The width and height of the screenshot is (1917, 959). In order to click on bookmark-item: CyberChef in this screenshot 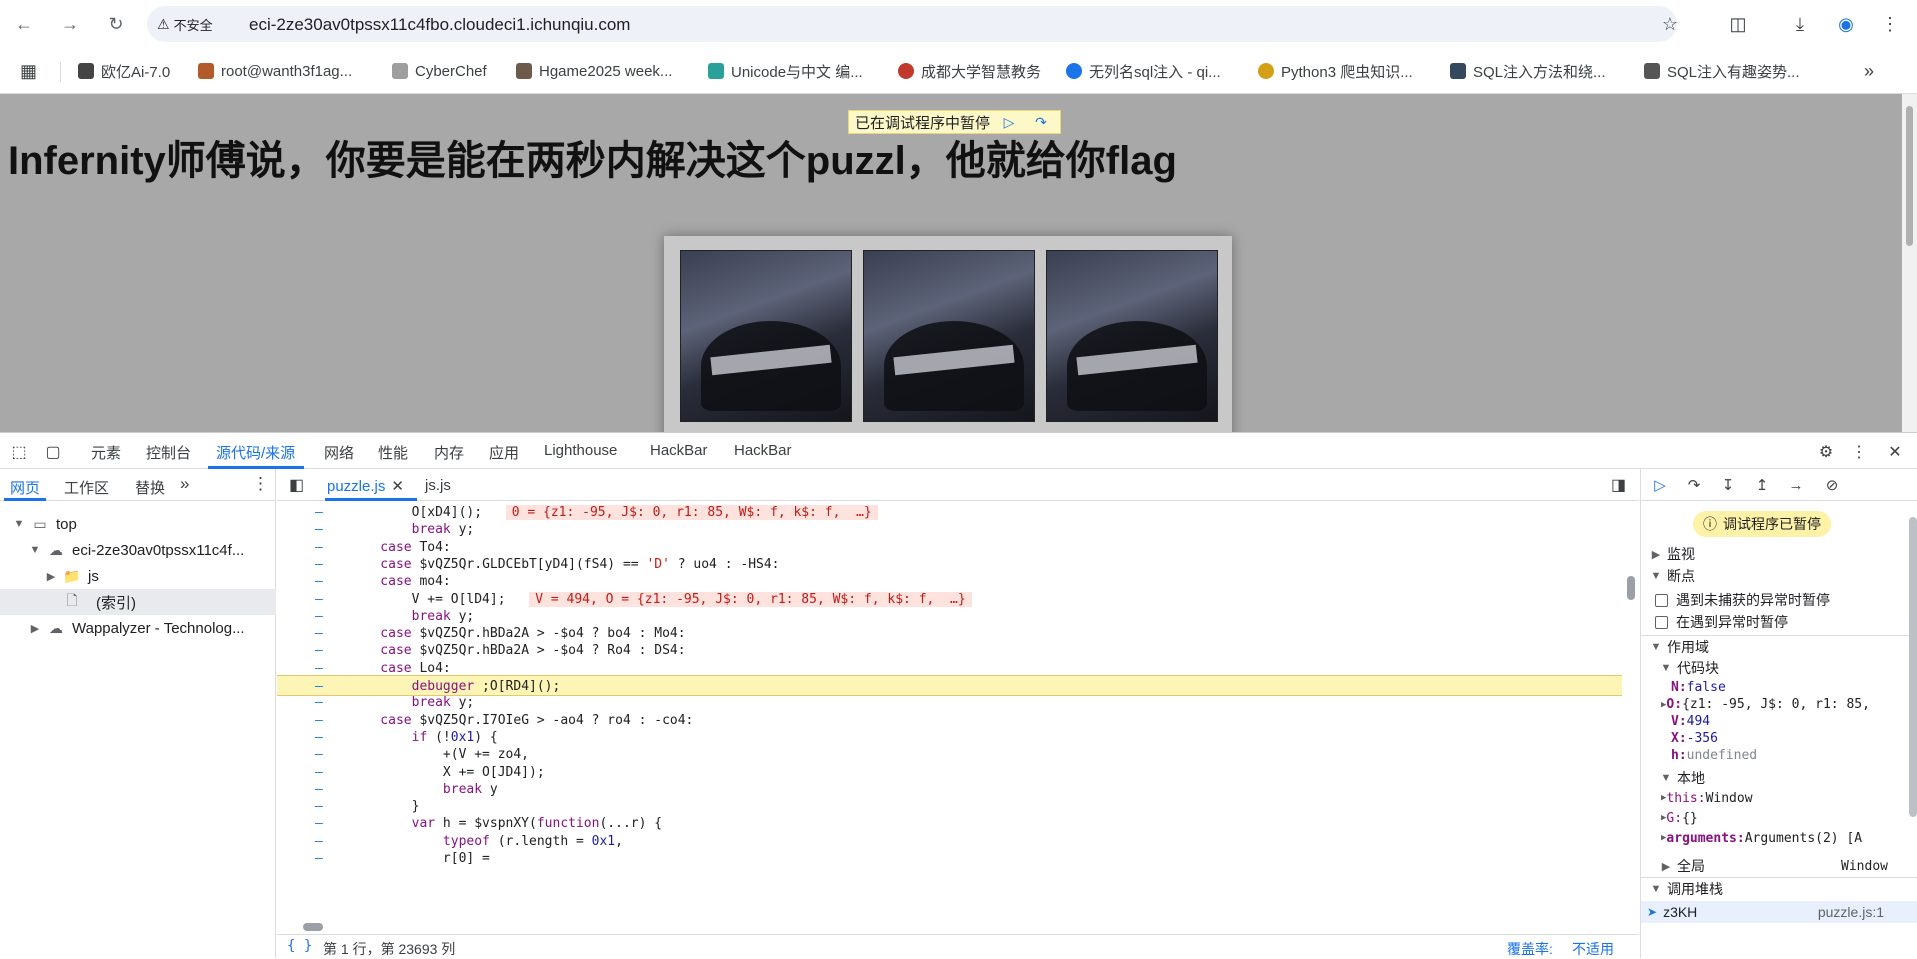, I will do `click(439, 71)`.